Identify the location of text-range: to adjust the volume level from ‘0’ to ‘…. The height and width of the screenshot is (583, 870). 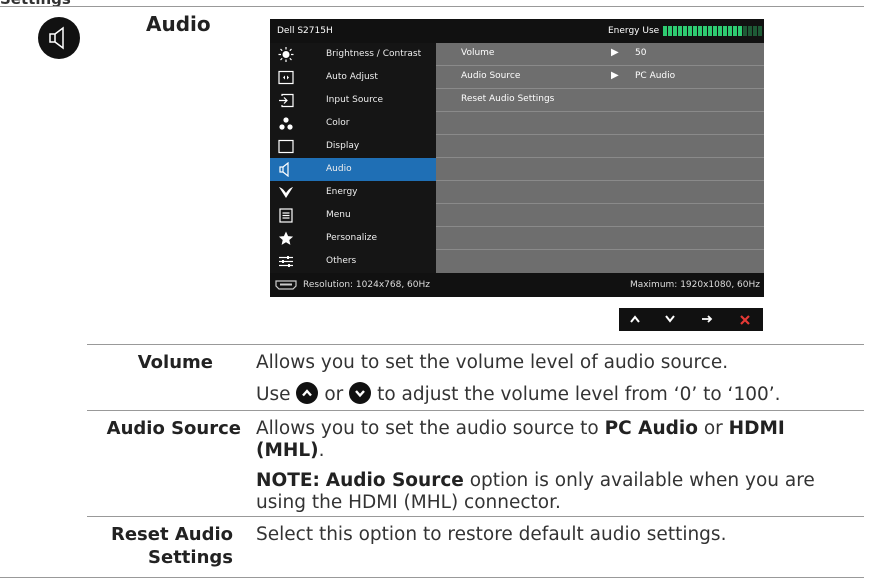
(579, 394).